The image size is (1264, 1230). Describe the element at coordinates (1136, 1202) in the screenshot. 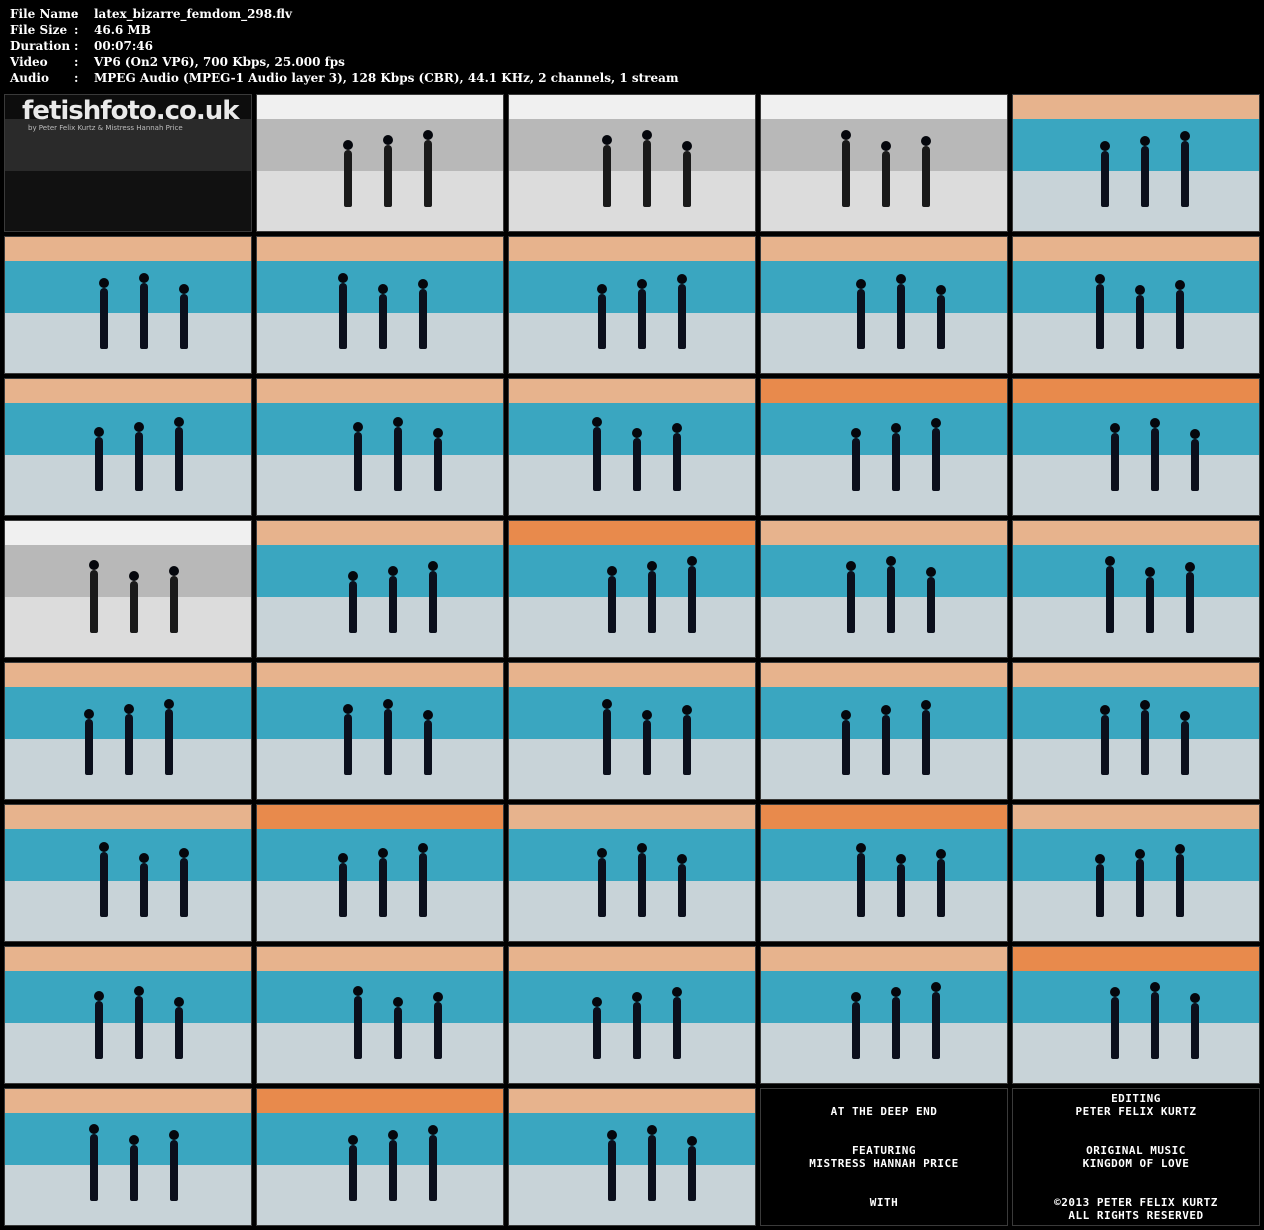

I see `title-card-line: ©2013 PETER FELIX KURTZ` at that location.